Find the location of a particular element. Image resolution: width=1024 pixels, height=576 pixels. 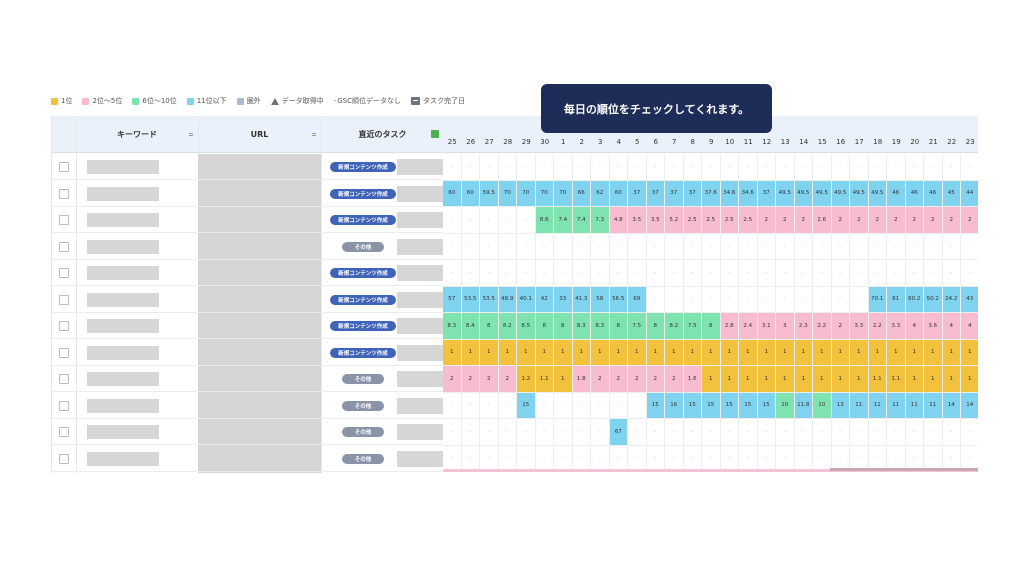

rank-cell: 37.6 is located at coordinates (711, 193).